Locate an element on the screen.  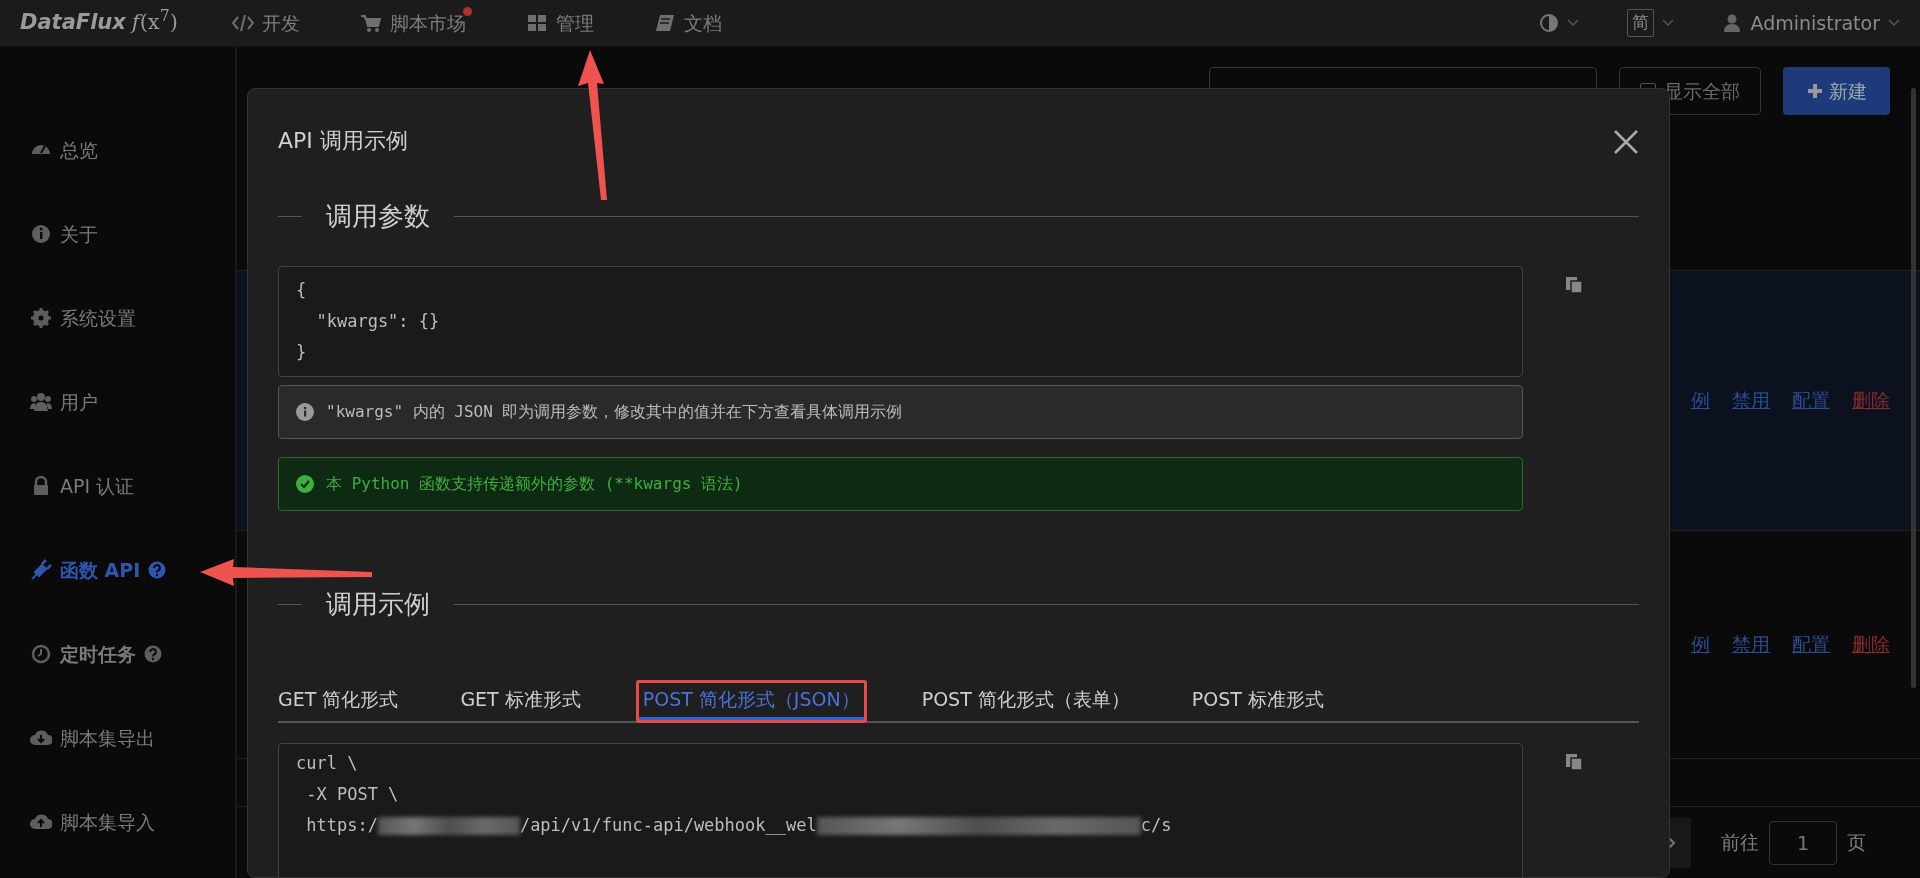
code-text: curl \ is located at coordinates (327, 762).